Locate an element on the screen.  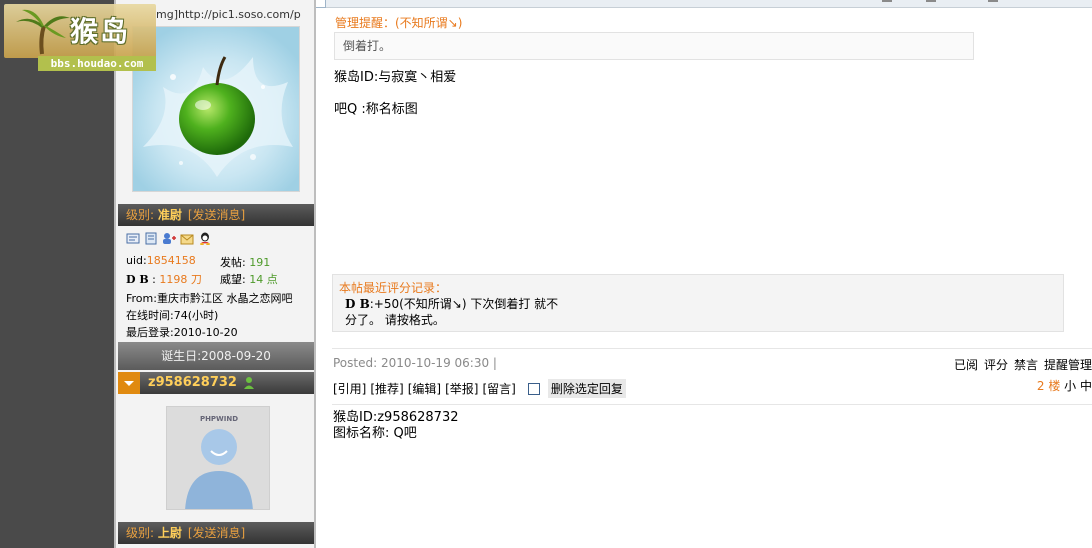
db-row: D B : 1198 刀 is located at coordinates (164, 279).